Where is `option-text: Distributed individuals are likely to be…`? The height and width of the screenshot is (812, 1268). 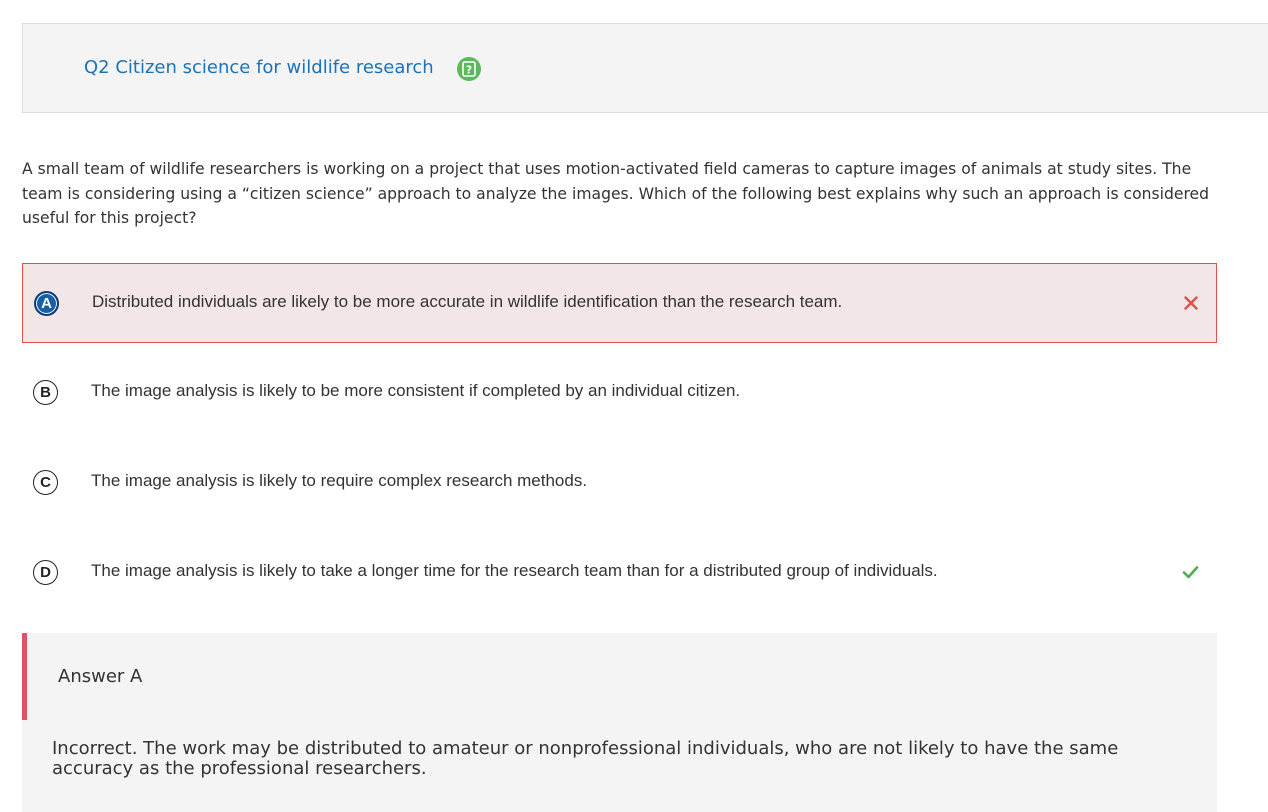 option-text: Distributed individuals are likely to be… is located at coordinates (467, 301).